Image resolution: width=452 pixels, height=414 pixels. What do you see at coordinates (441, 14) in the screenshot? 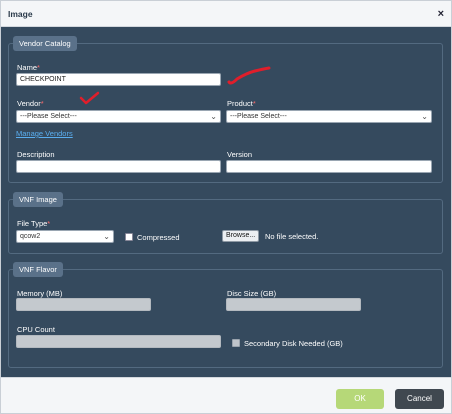
I see `close-icon: ×` at bounding box center [441, 14].